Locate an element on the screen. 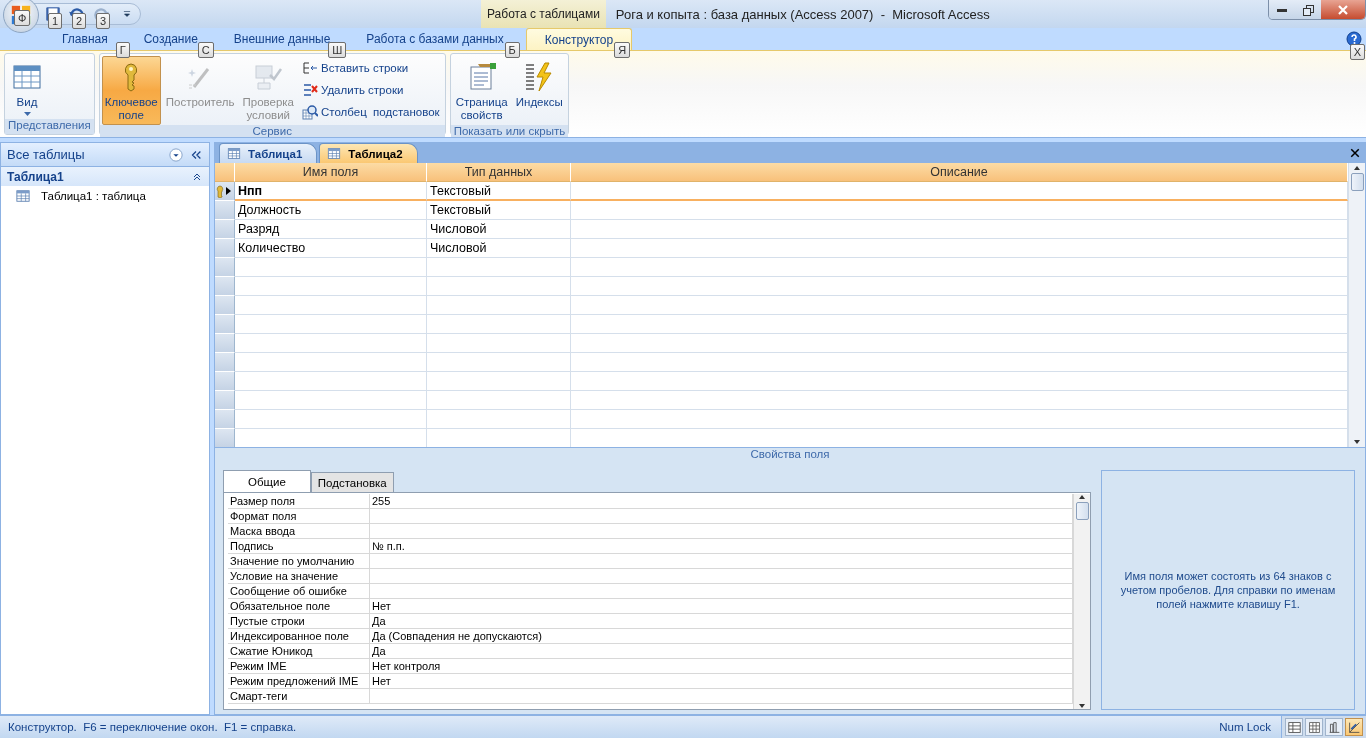  pane-title: Все таблицы is located at coordinates (46, 154).